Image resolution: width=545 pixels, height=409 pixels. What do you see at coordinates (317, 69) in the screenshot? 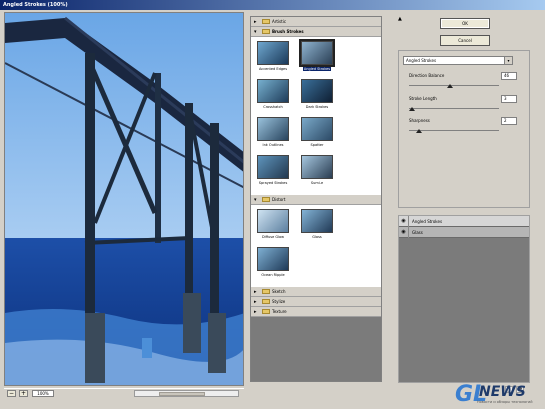
I see `filter-label: Angled Strokes` at bounding box center [317, 69].